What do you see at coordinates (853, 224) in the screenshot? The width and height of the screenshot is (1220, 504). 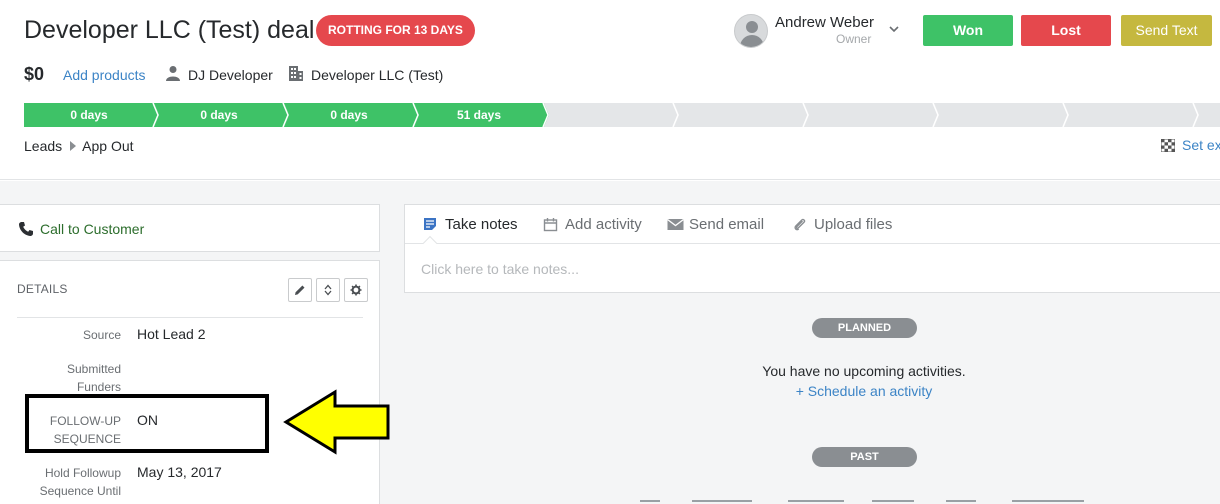 I see `tab-label: Upload files` at bounding box center [853, 224].